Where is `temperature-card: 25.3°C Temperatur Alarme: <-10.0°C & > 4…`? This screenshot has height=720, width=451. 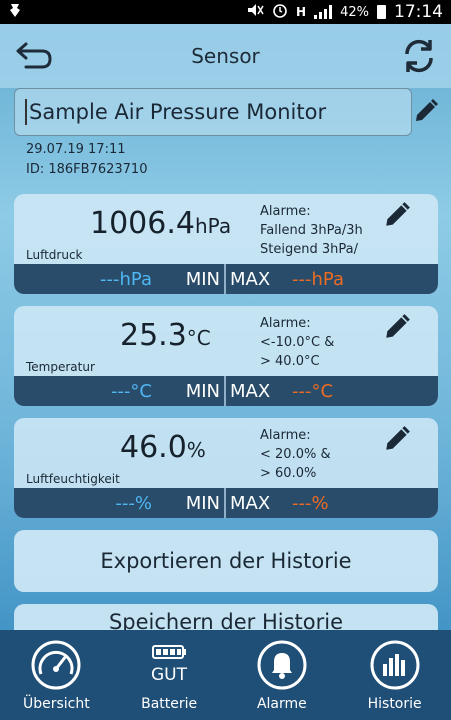 temperature-card: 25.3°C Temperatur Alarme: <-10.0°C & > 4… is located at coordinates (226, 356).